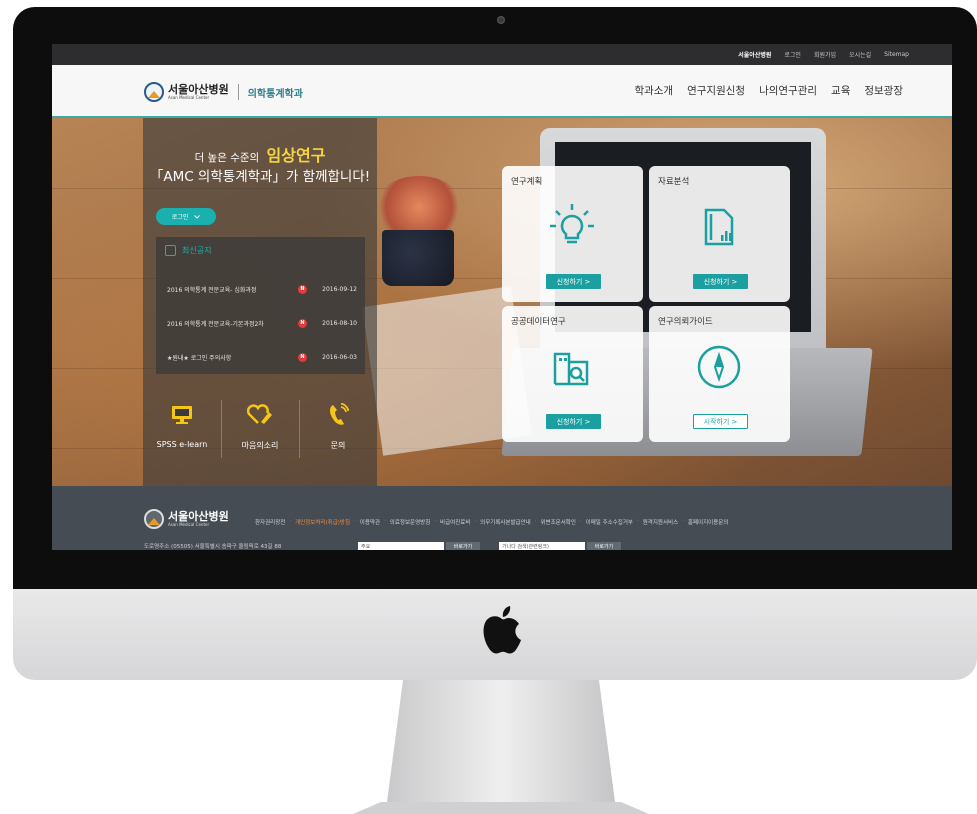  Describe the element at coordinates (896, 54) in the screenshot. I see `util-link-sitemap: Sitemap` at that location.